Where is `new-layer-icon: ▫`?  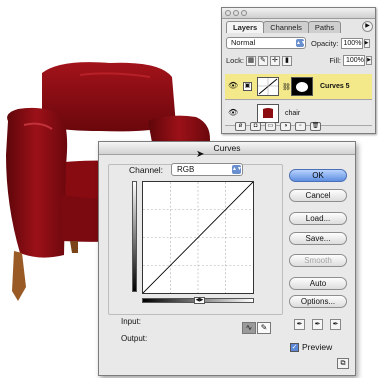 new-layer-icon: ▫ is located at coordinates (300, 126).